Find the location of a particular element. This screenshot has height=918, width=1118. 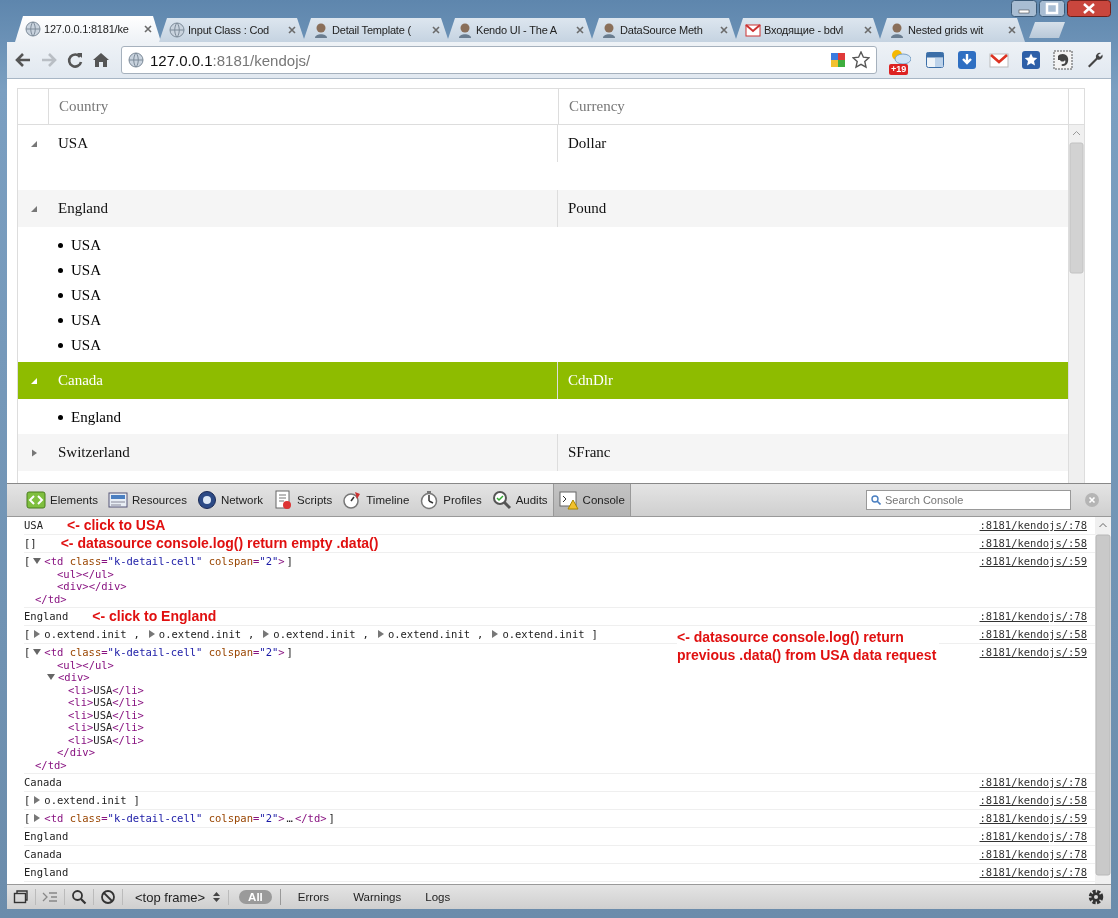

column-header: Currency is located at coordinates (813, 106).